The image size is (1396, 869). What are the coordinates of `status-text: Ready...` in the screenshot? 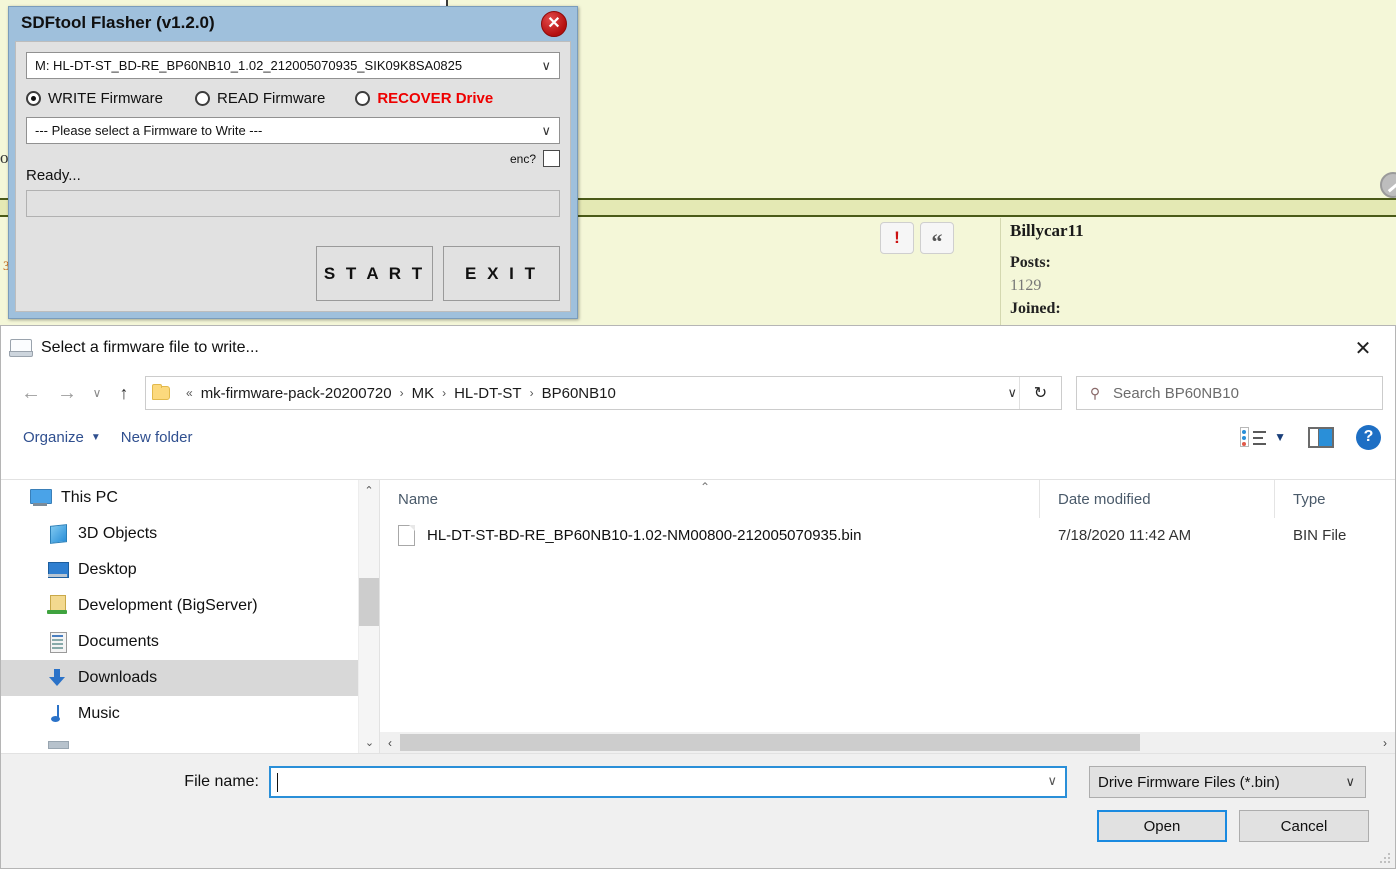 It's located at (53, 175).